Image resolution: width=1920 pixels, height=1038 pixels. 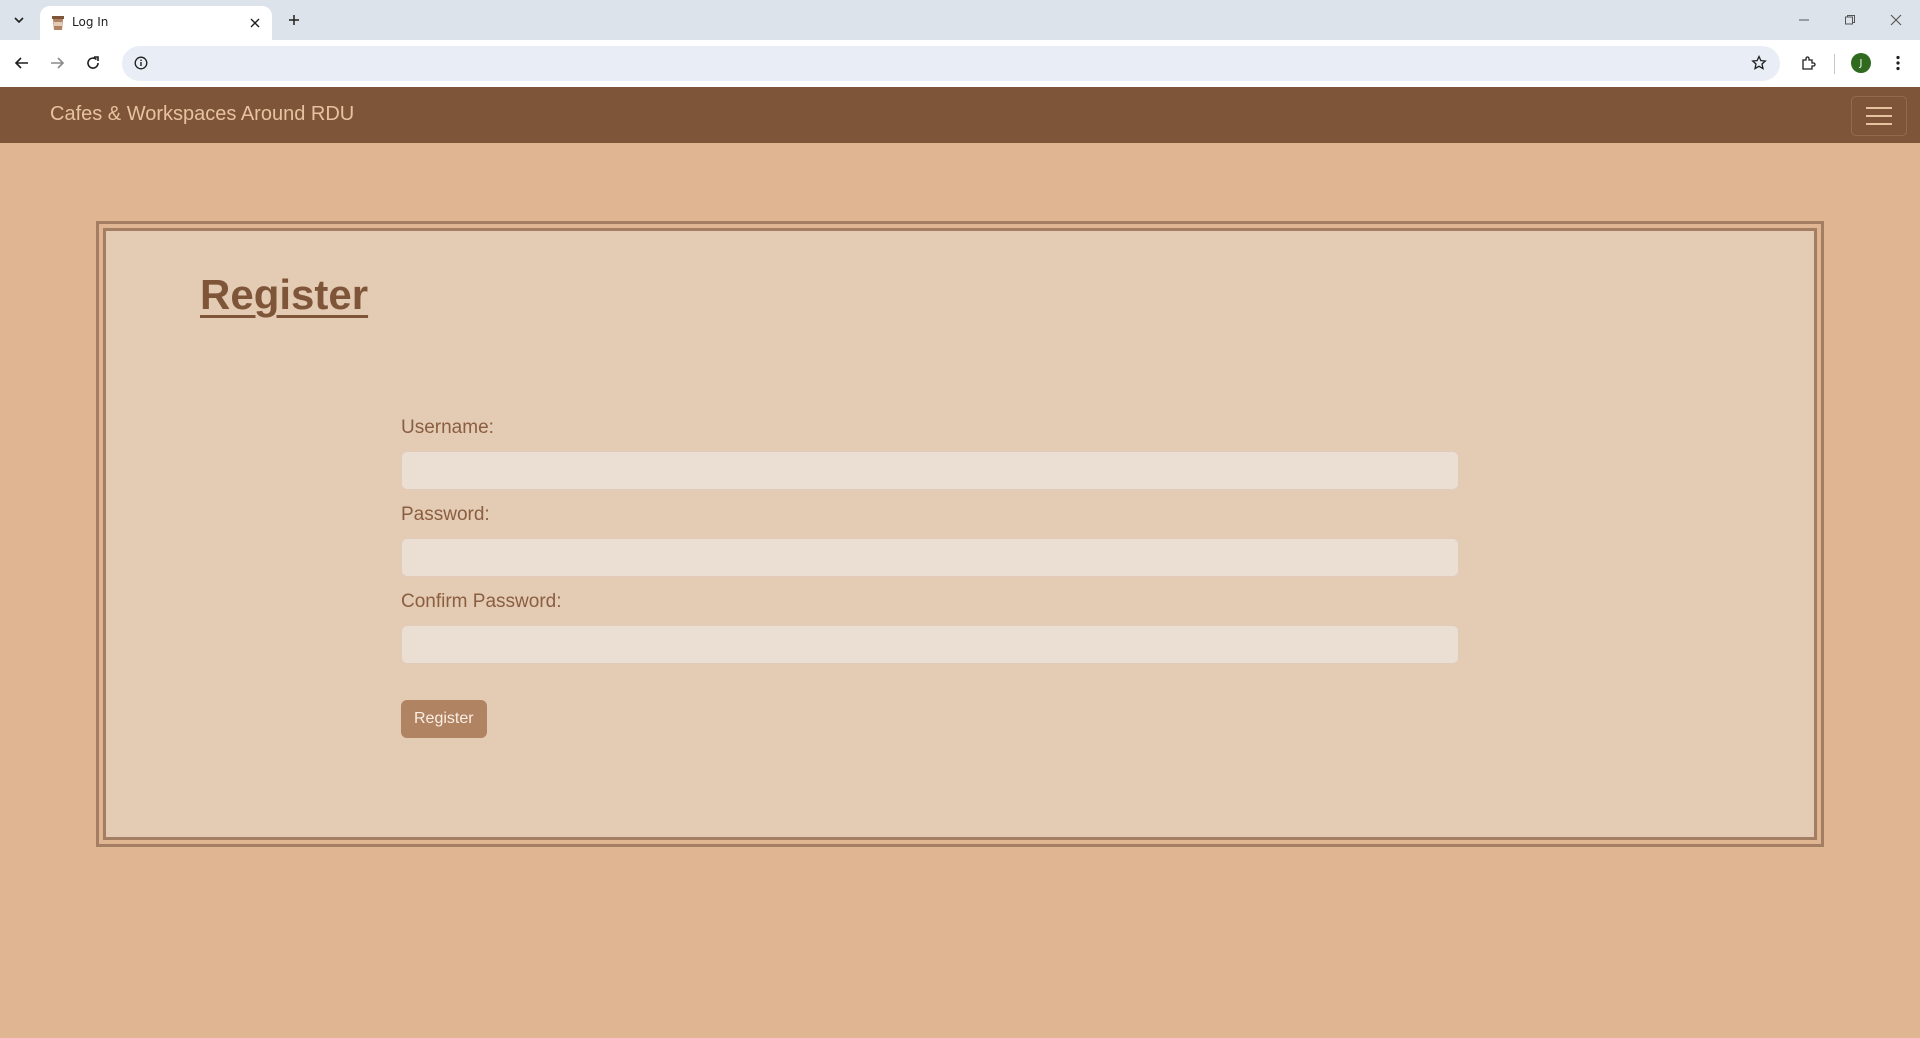 What do you see at coordinates (1804, 20) in the screenshot?
I see `minimize-window-icon` at bounding box center [1804, 20].